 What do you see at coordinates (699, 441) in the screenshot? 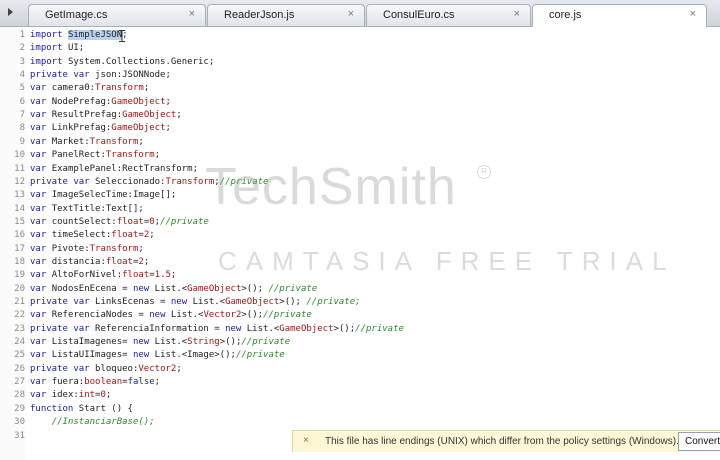
I see `convert-button: Convert` at bounding box center [699, 441].